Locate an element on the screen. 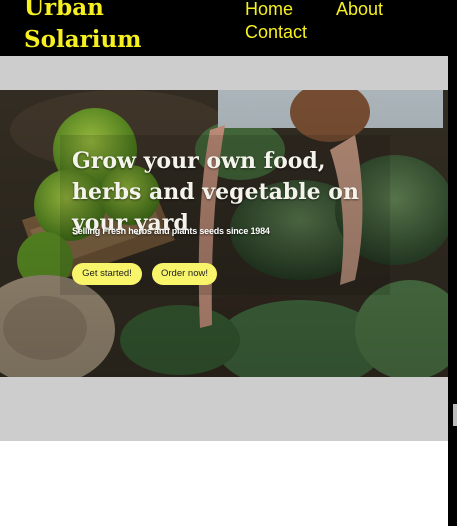  get-started-button: Get started! is located at coordinates (107, 274).